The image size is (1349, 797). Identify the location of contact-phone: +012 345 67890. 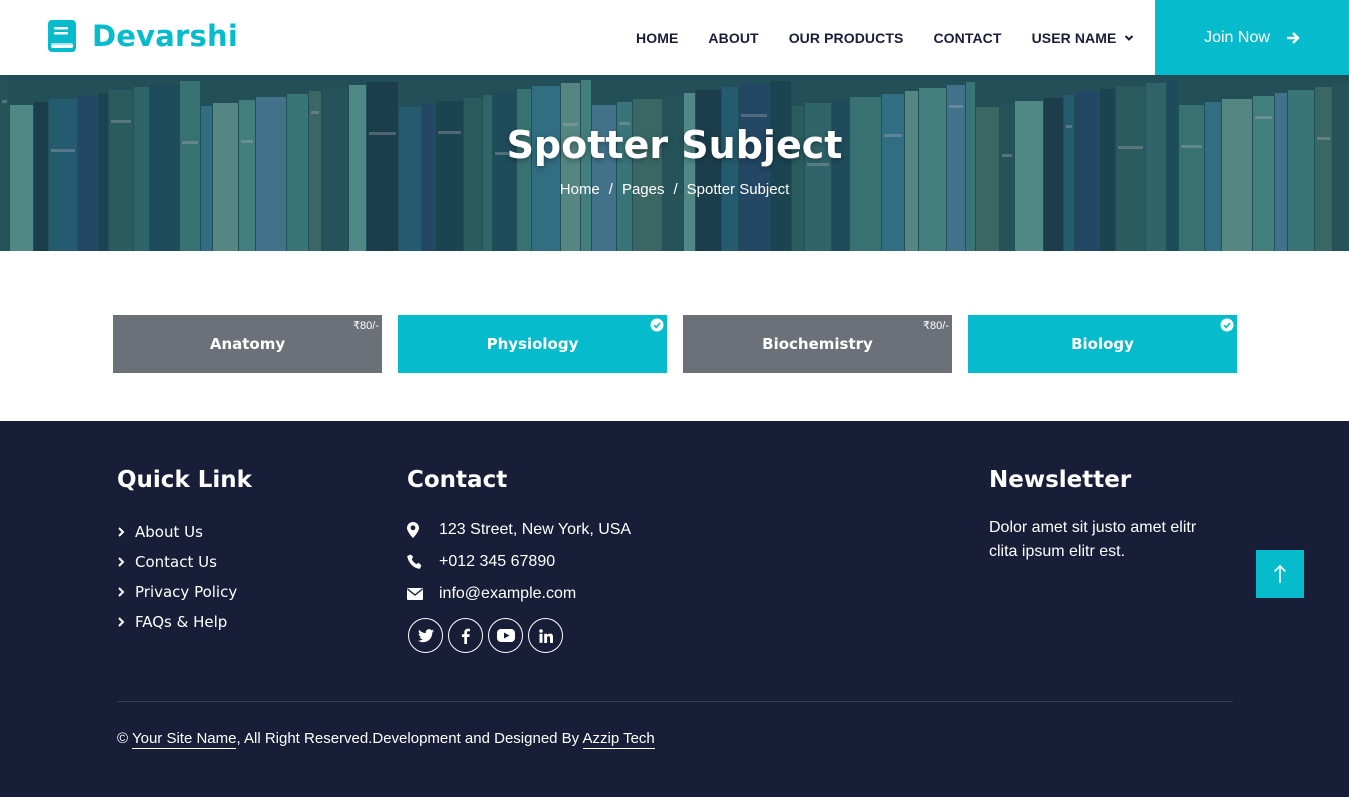
(519, 562).